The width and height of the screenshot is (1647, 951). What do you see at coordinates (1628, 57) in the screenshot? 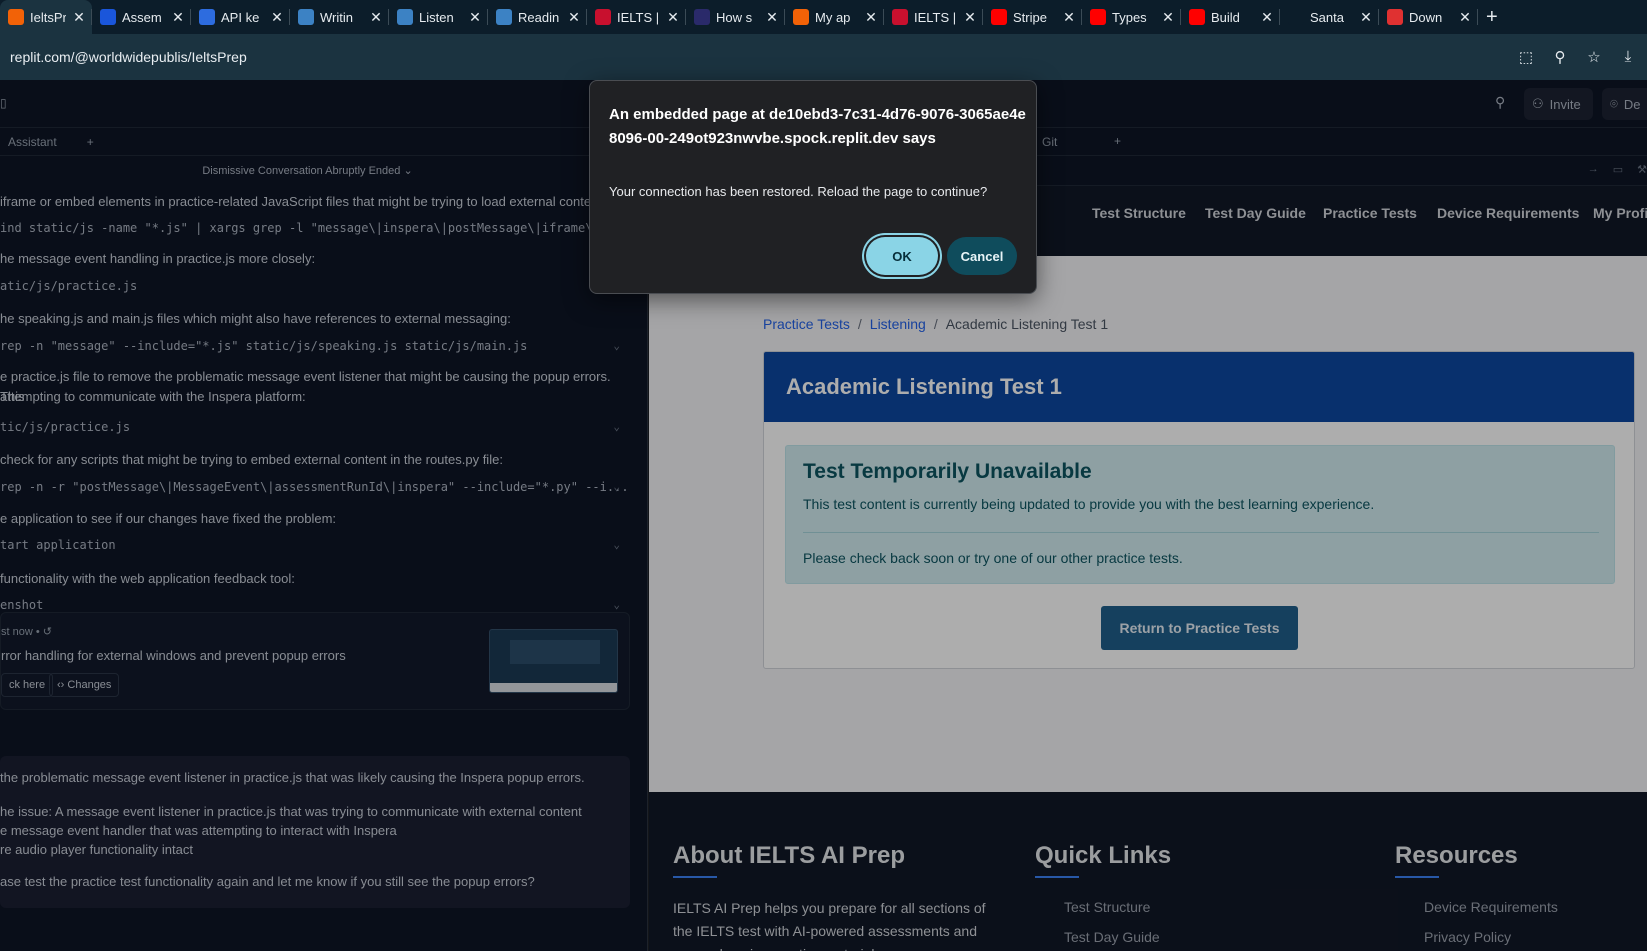
I see `download-icon: ⤓` at bounding box center [1628, 57].